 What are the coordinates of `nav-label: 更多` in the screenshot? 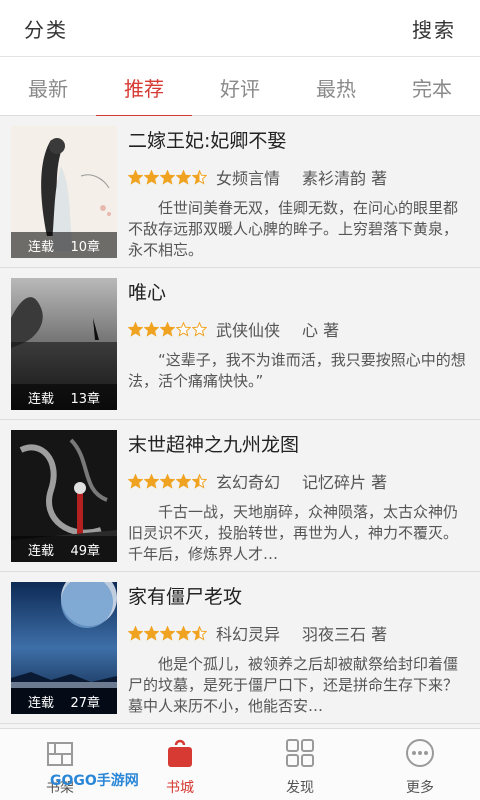 It's located at (420, 788).